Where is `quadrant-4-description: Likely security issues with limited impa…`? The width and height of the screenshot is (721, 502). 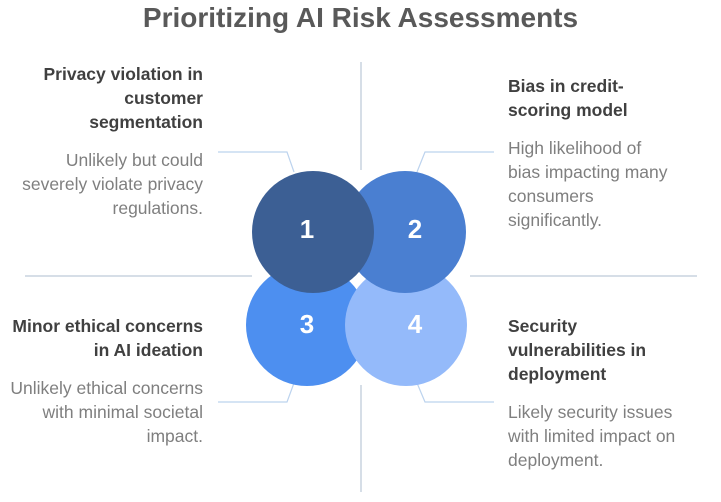
quadrant-4-description: Likely security issues with limited impa… is located at coordinates (592, 436).